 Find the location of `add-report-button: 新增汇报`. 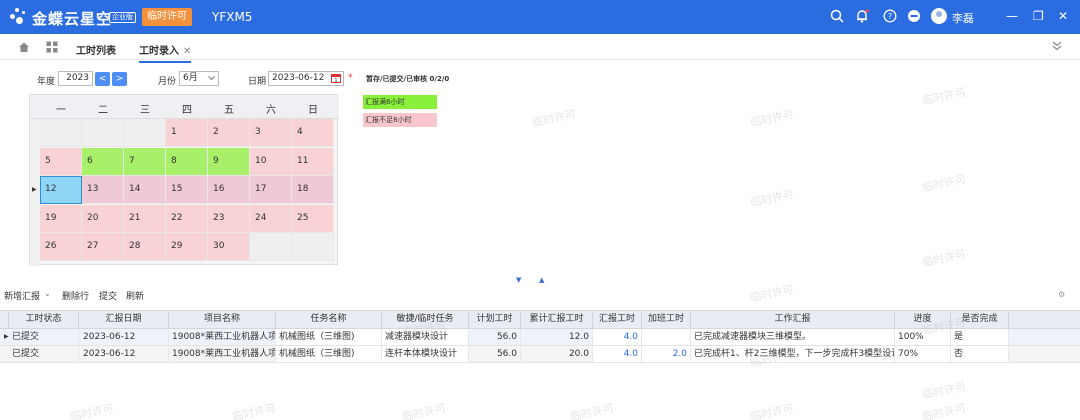

add-report-button: 新增汇报 is located at coordinates (22, 295).